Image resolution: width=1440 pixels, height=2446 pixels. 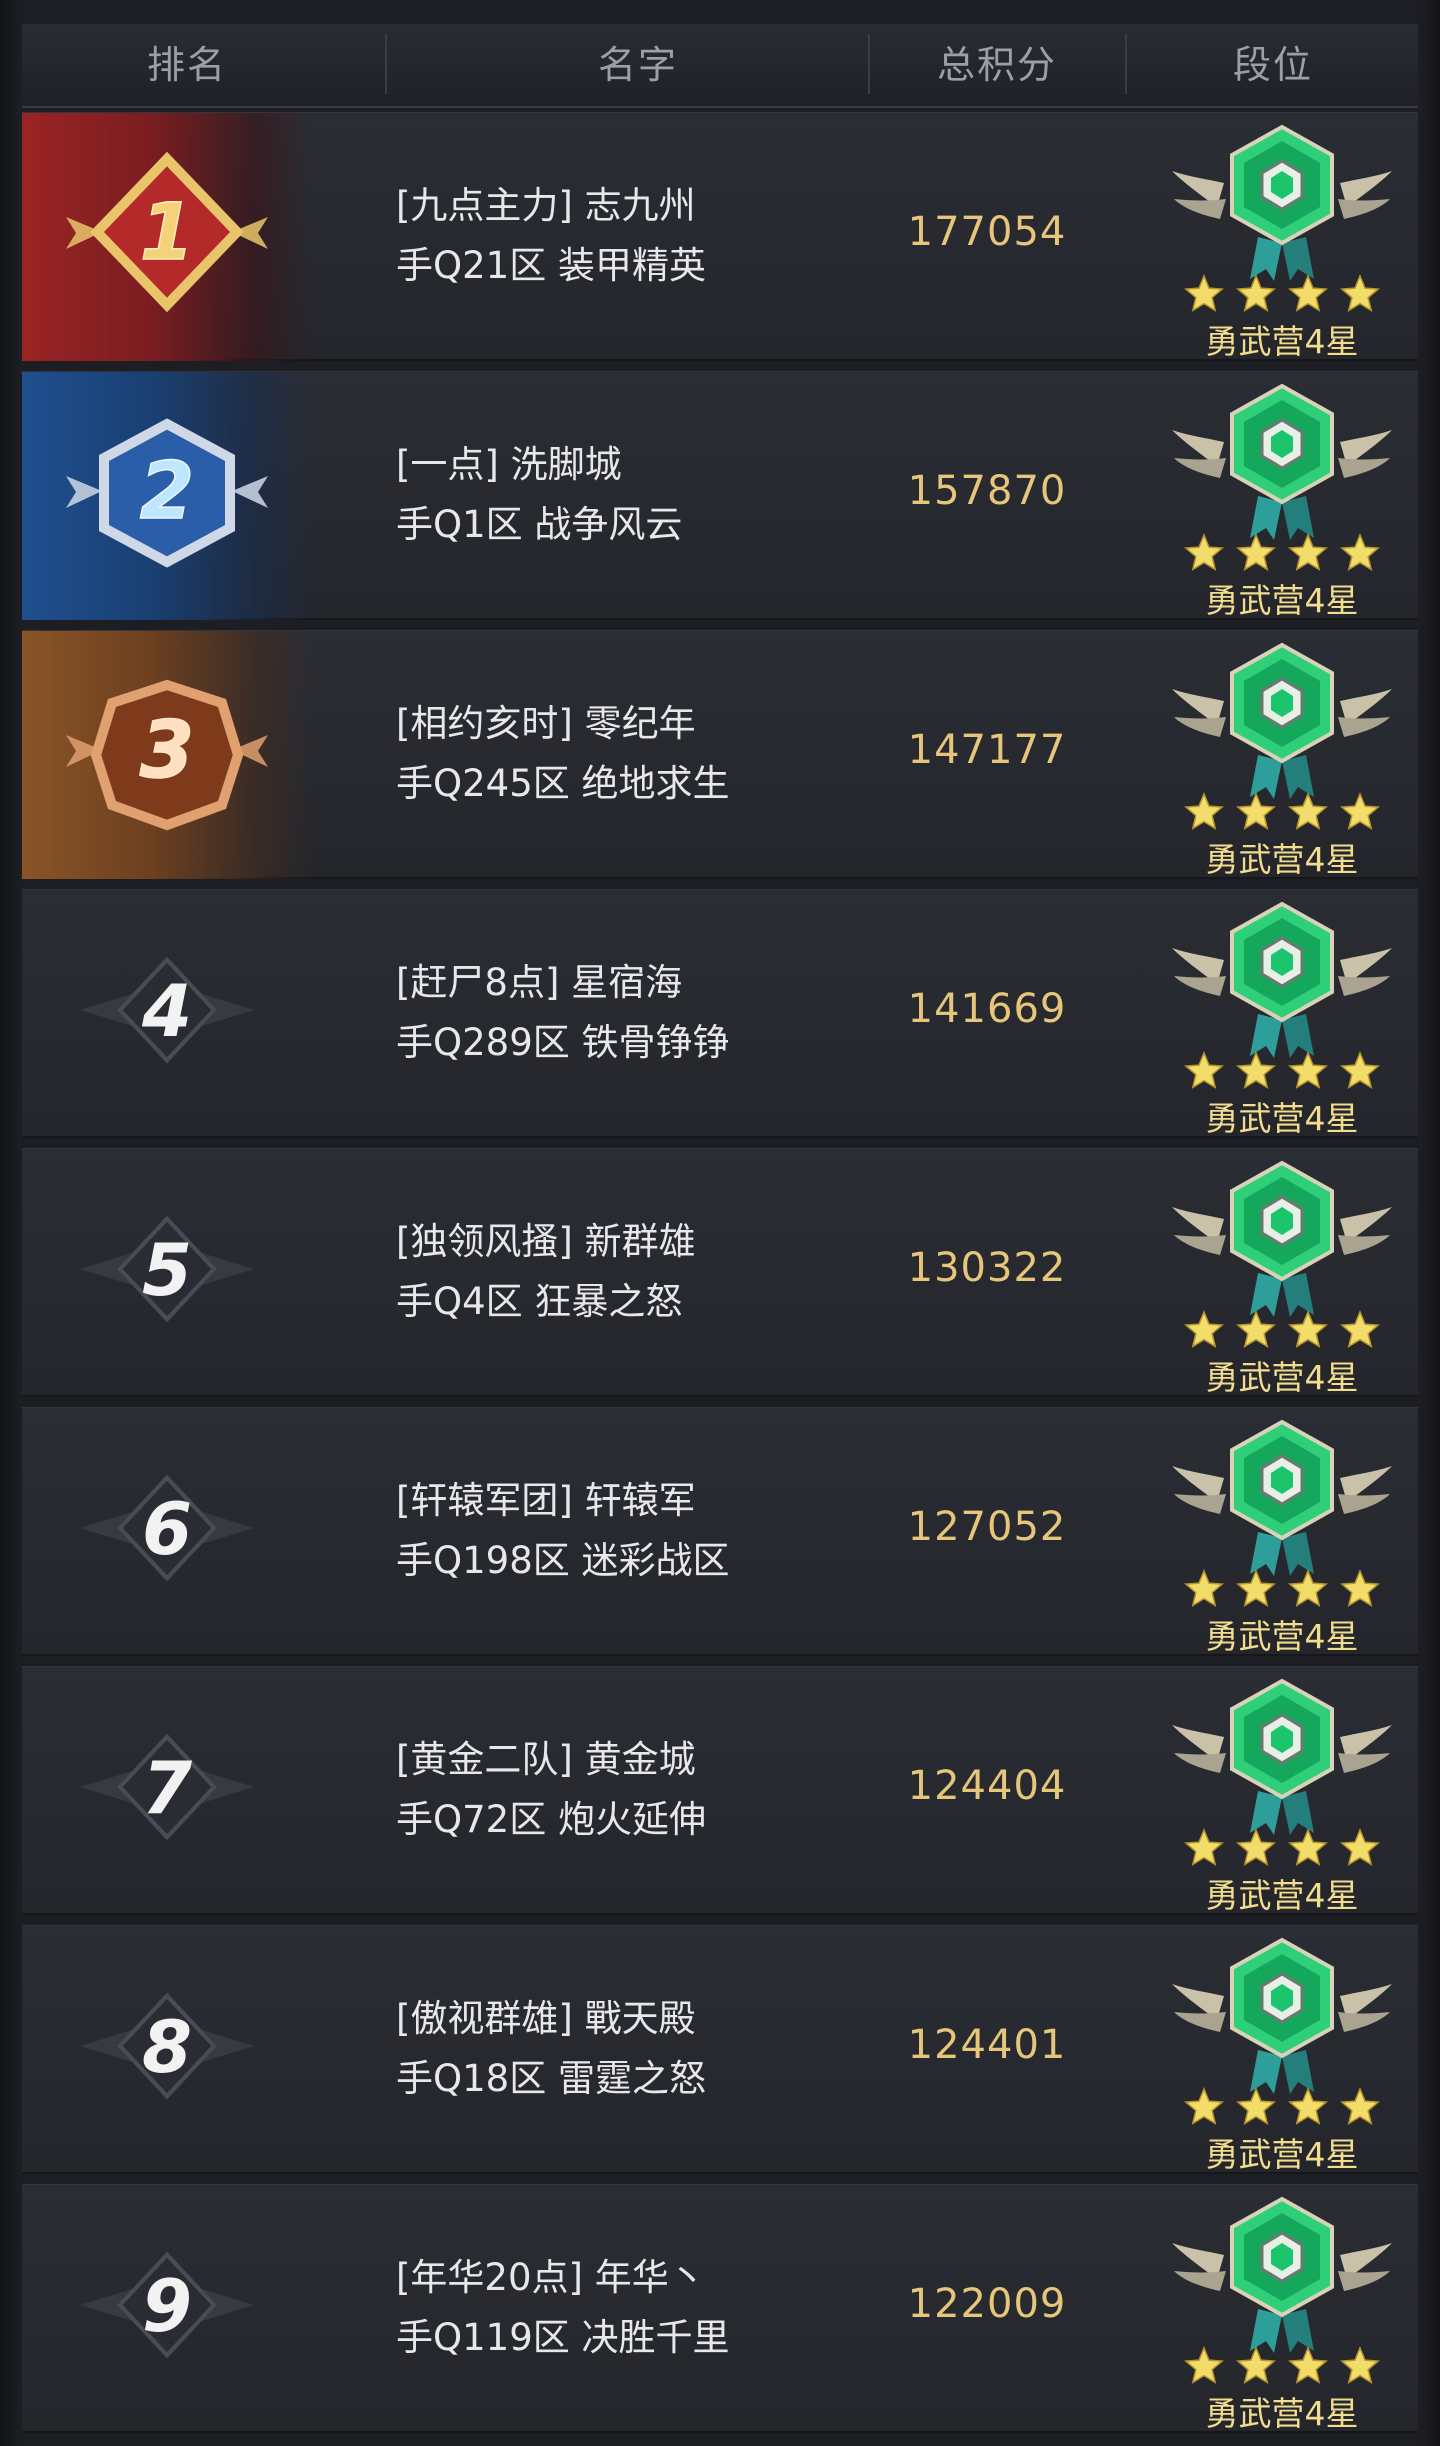 What do you see at coordinates (167, 232) in the screenshot?
I see `medal-badge-icon: 1` at bounding box center [167, 232].